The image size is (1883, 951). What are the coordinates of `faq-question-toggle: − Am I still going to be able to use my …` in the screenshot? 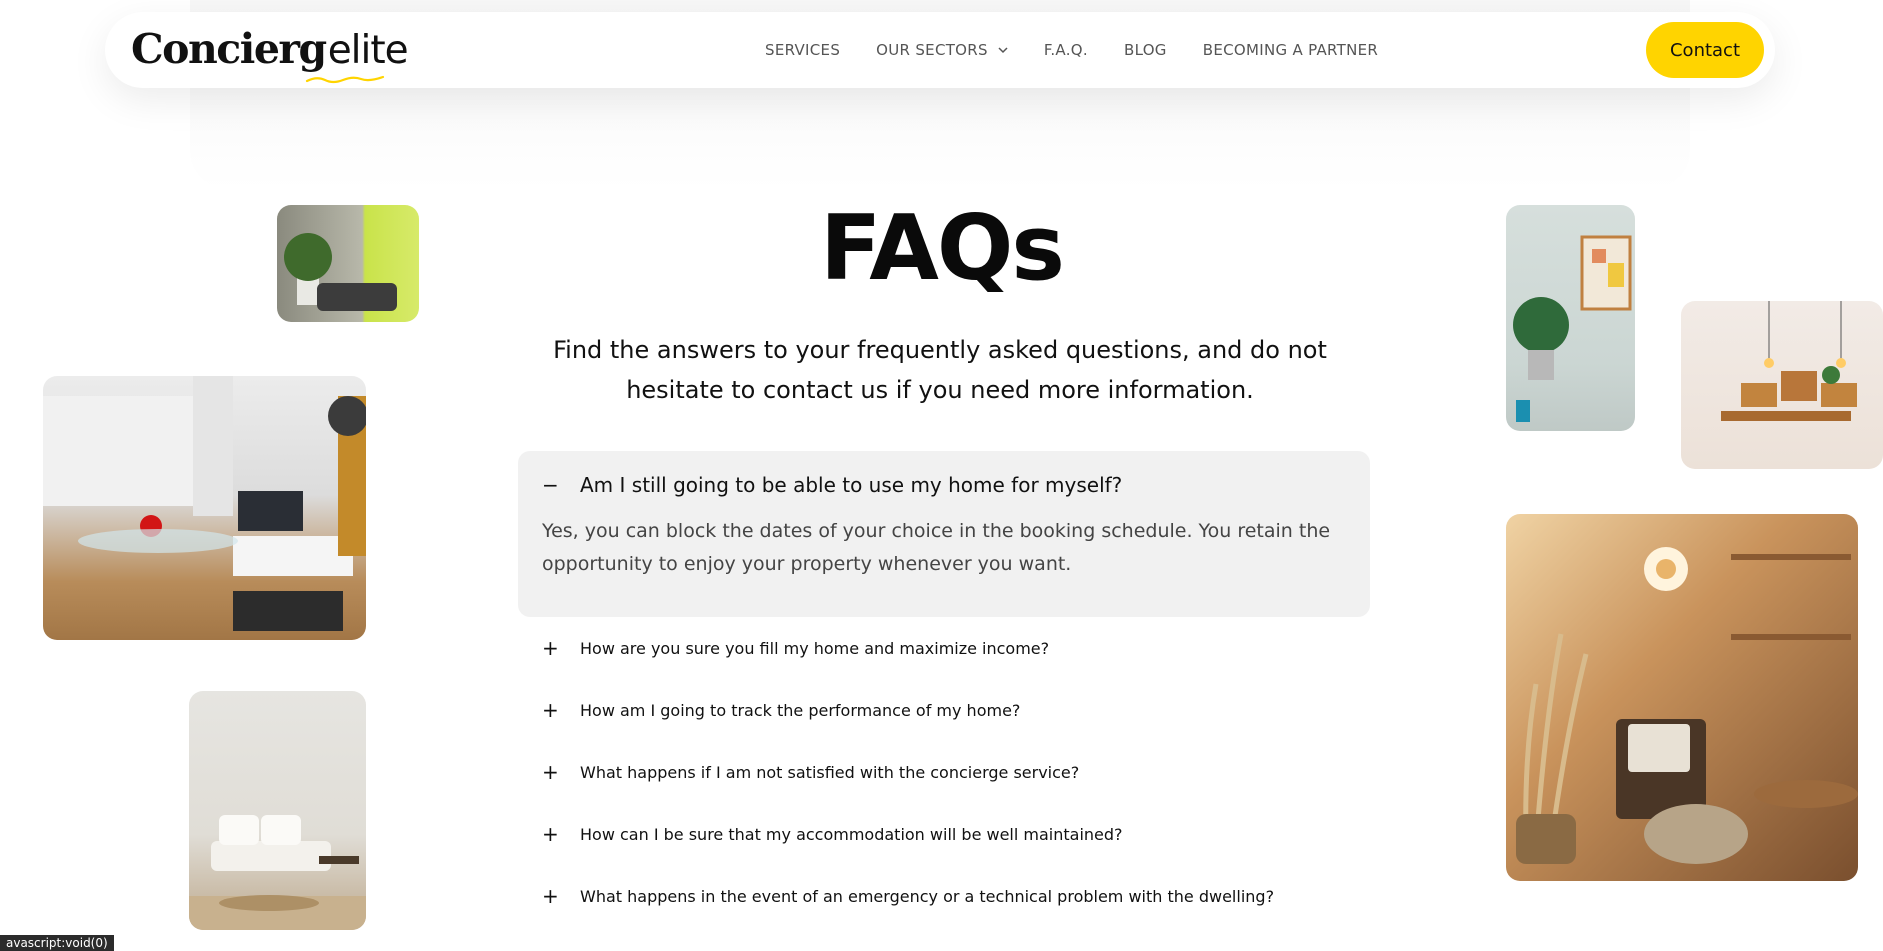 It's located at (944, 485).